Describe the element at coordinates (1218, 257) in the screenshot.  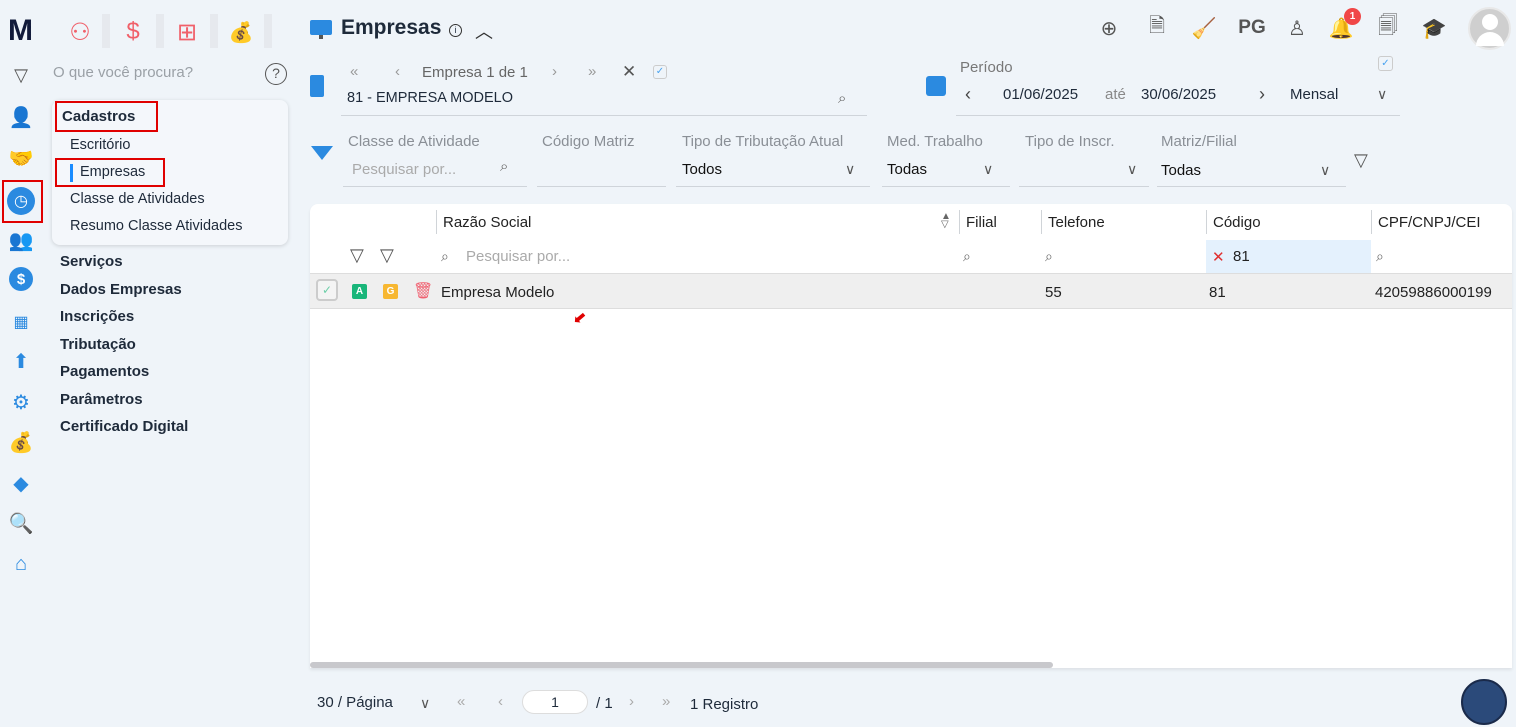
I see `clear-filter-icon: ✕` at that location.